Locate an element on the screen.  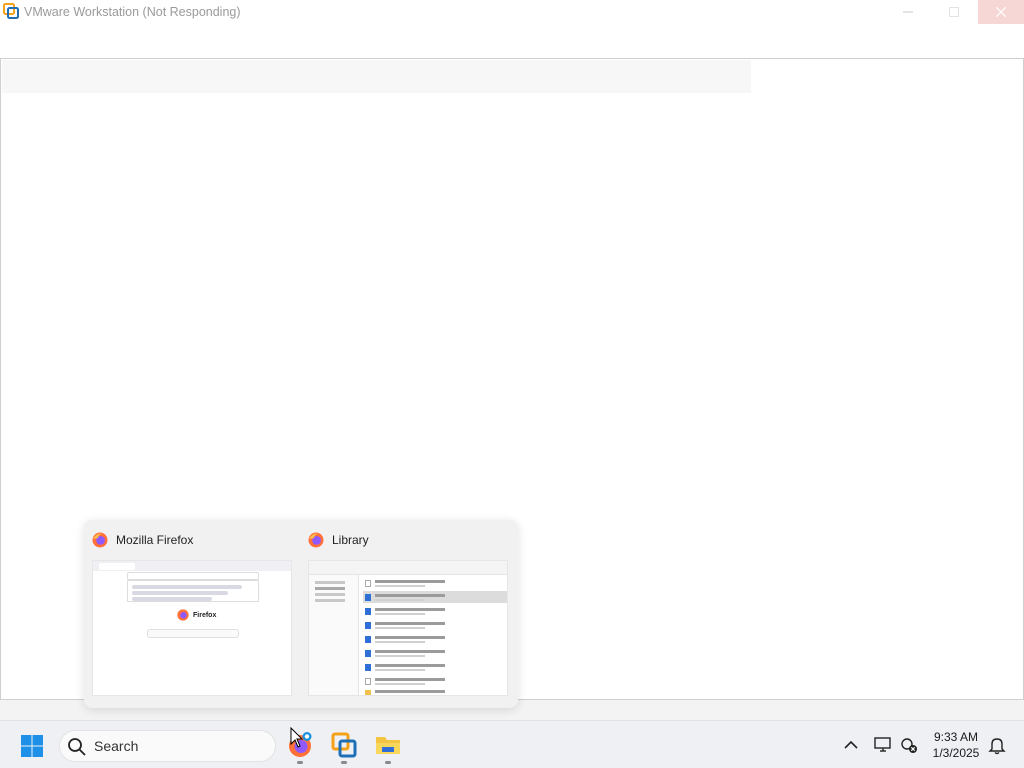
thumb-dropdown is located at coordinates (193, 591).